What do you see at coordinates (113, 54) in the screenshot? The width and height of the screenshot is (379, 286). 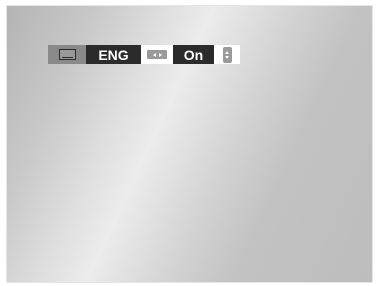 I see `subtitle-language-value: ENG` at bounding box center [113, 54].